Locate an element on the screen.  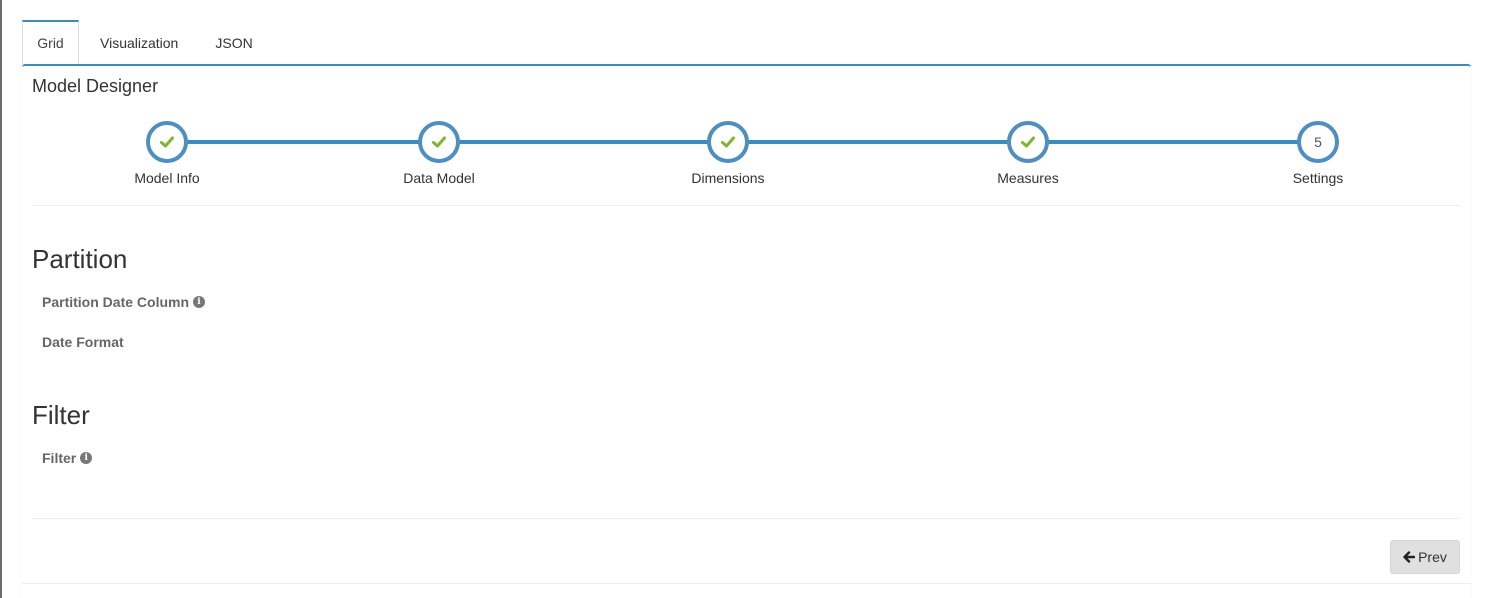
window-left-edge is located at coordinates (1, 299).